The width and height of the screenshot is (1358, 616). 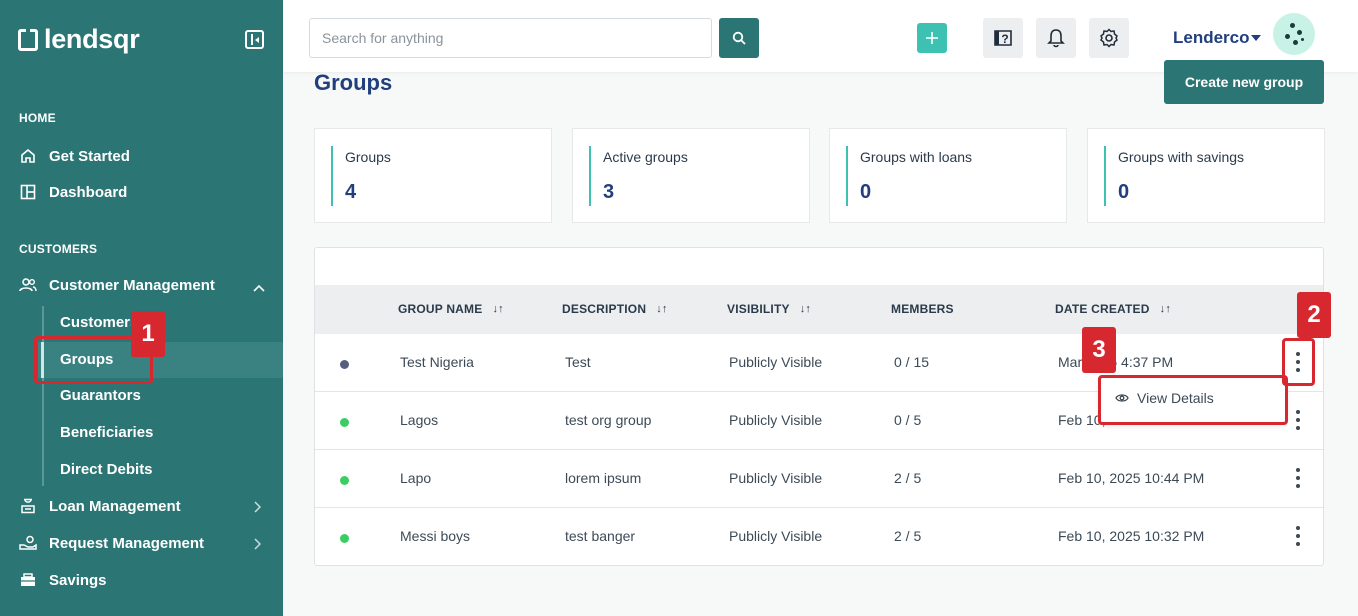 I want to click on bell-icon, so click(x=1056, y=38).